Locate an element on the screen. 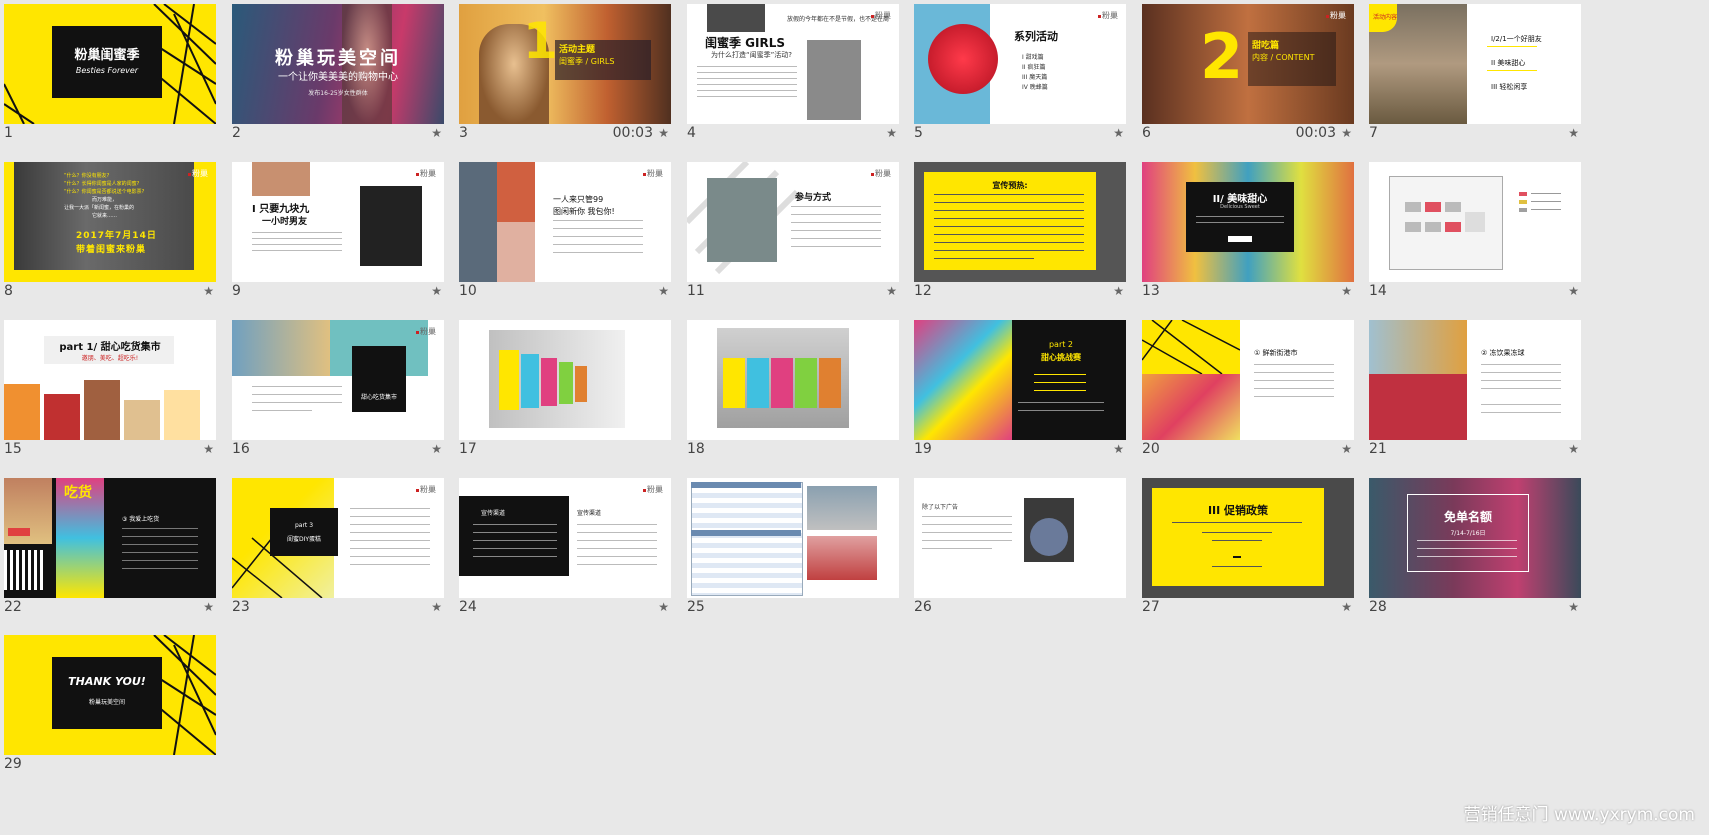 The image size is (1709, 835). slide-thumbnail-13: II/ 美味甜心 Delicious Sweet 13 ★ is located at coordinates (1248, 232).